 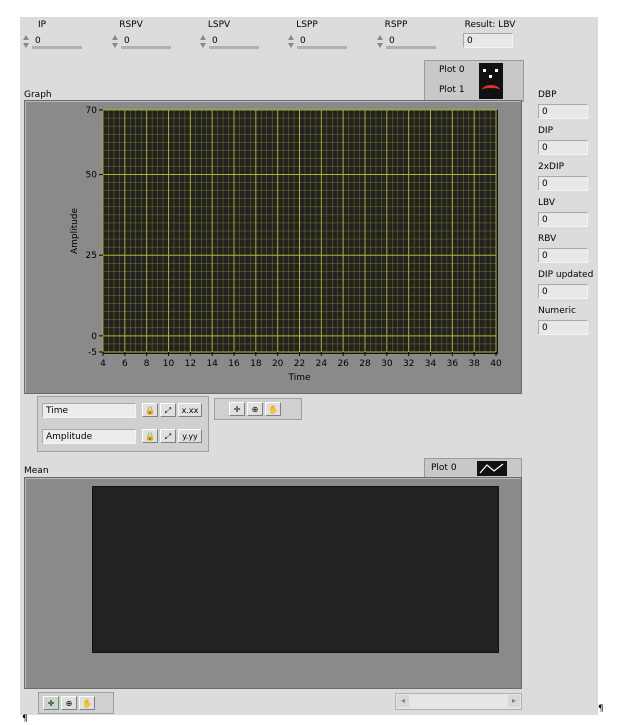 I want to click on scale-legend: Time 🔒 ⤢ x.xx Amplitude 🔒 ⤢ y.yy, so click(x=123, y=424).